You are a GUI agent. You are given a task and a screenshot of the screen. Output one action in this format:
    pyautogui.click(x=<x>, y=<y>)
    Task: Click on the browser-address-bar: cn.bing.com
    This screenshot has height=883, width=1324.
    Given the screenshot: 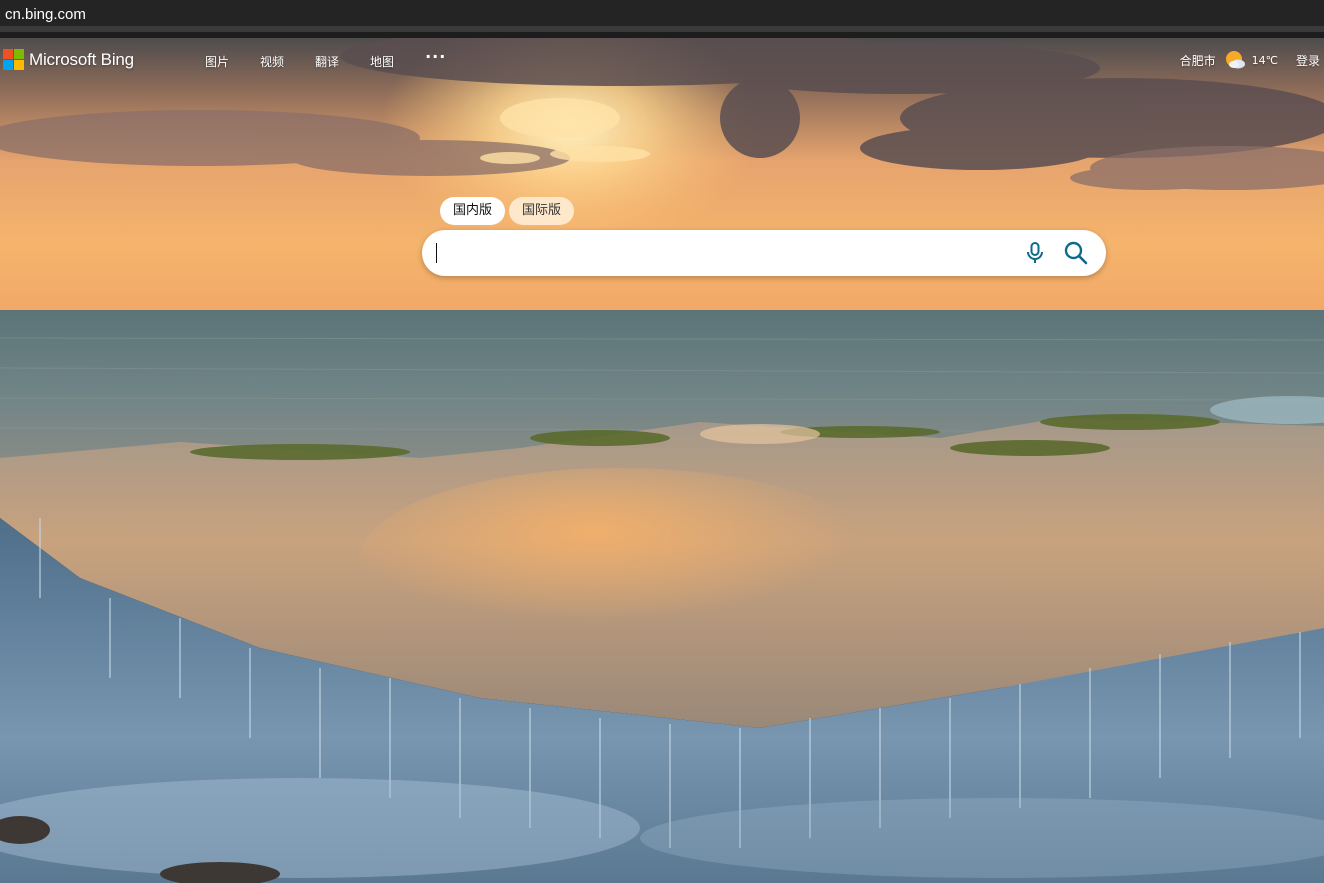 What is the action you would take?
    pyautogui.click(x=662, y=16)
    